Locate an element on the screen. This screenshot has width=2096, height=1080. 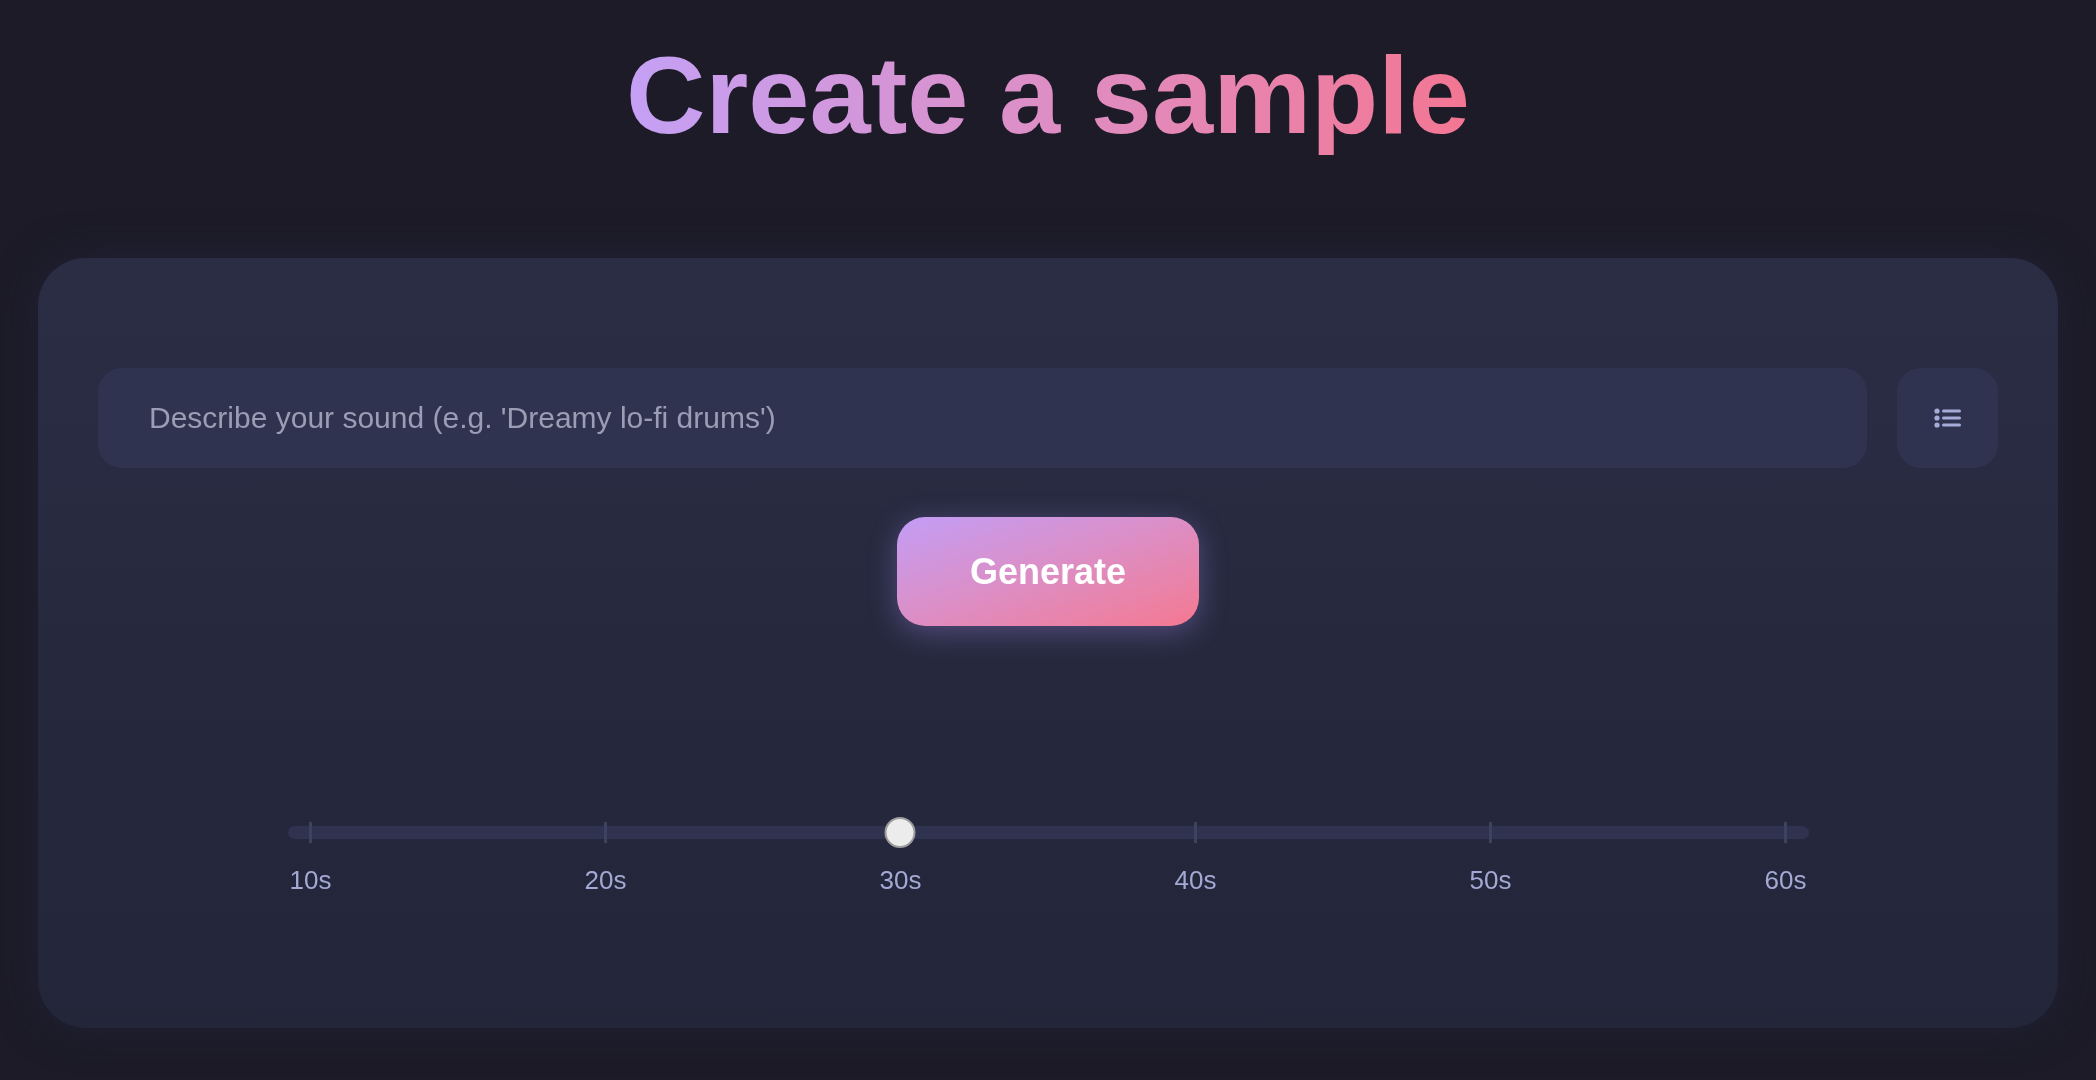
duration-label: 30s is located at coordinates (900, 880).